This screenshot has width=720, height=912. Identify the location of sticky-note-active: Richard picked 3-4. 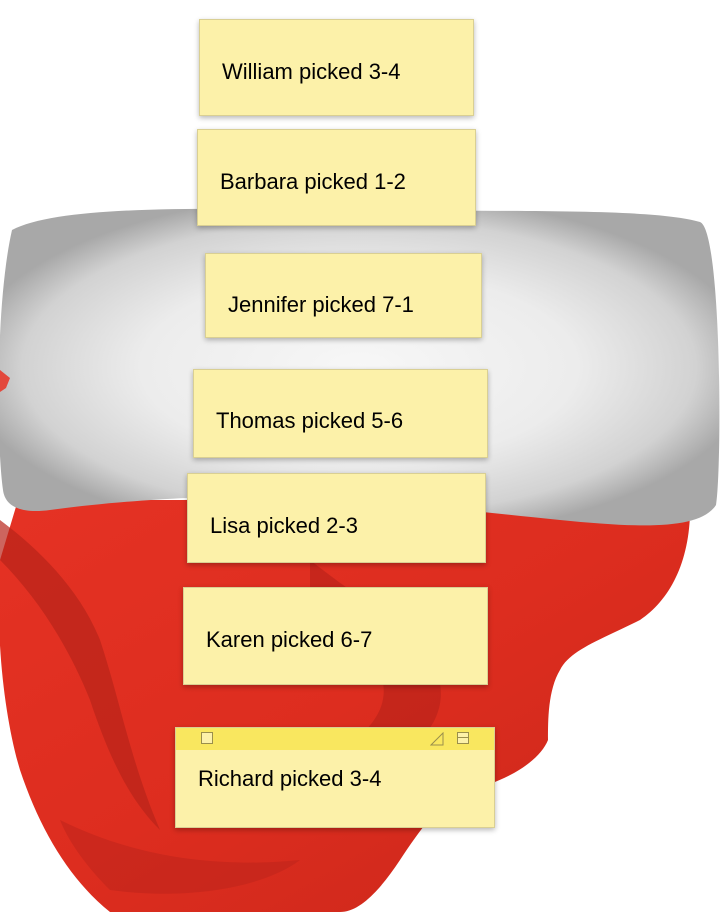
(335, 777).